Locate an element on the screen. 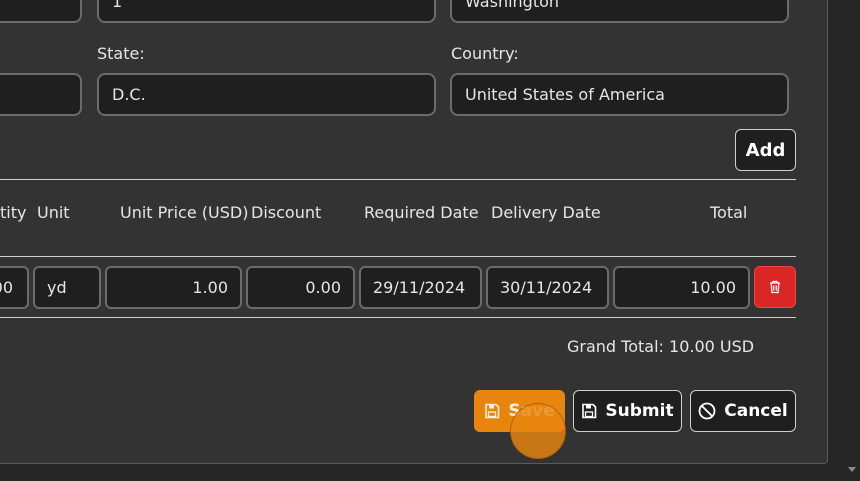 Image resolution: width=860 pixels, height=481 pixels. page-scrollbar is located at coordinates (851, 240).